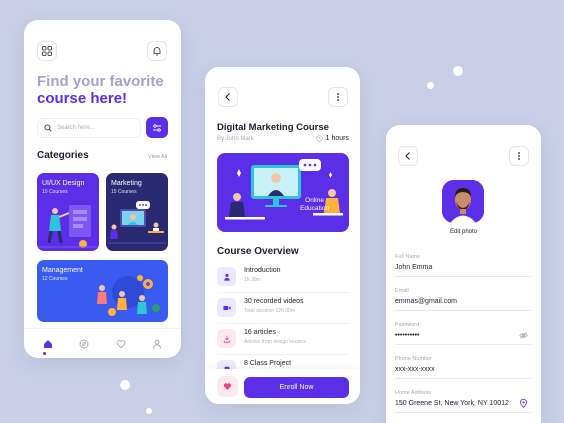 The height and width of the screenshot is (423, 564). What do you see at coordinates (314, 200) in the screenshot?
I see `banner-line-1: Online` at bounding box center [314, 200].